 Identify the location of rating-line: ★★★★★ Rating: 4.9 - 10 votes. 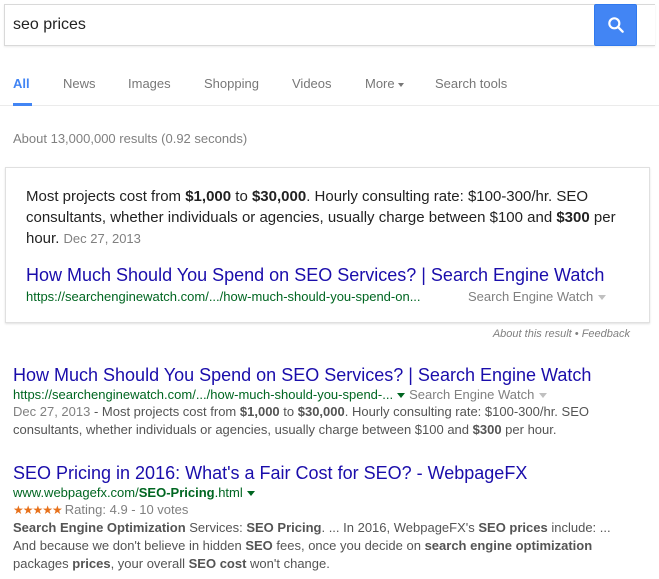
(323, 510).